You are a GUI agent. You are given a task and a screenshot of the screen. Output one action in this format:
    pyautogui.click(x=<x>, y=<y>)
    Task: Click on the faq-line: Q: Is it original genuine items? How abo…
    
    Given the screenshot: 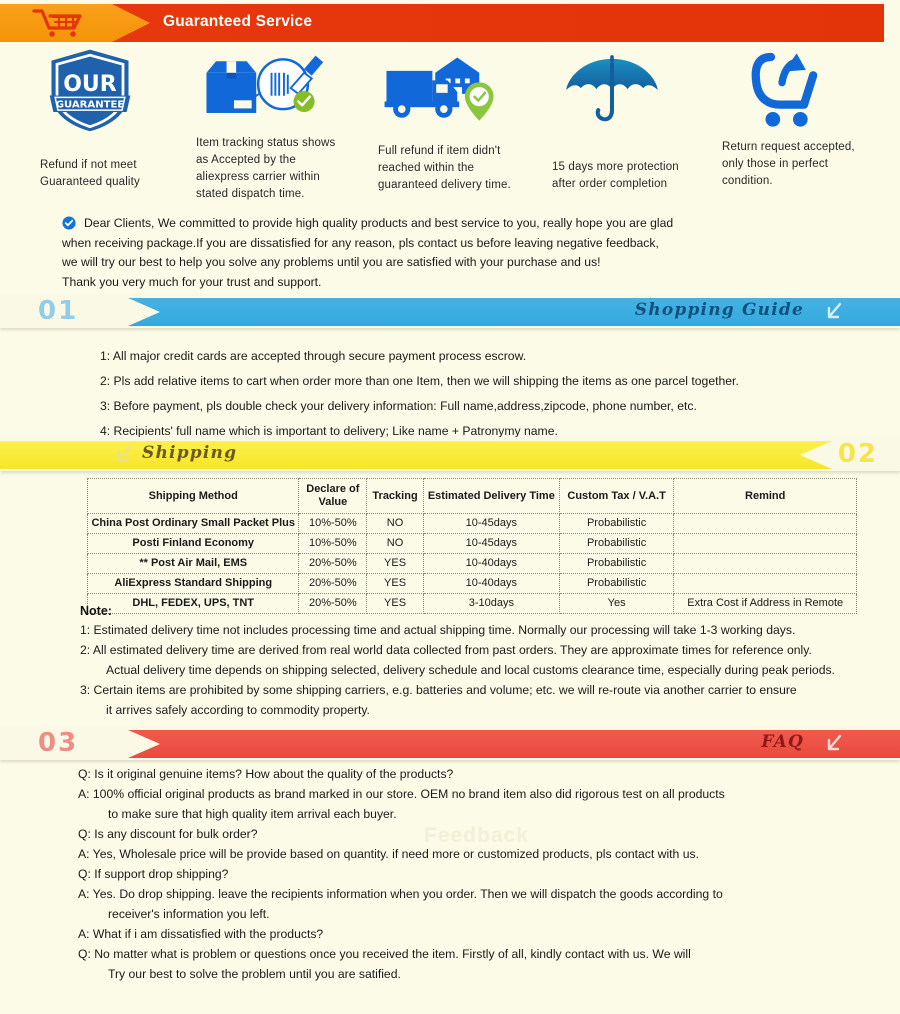 What is the action you would take?
    pyautogui.click(x=266, y=774)
    